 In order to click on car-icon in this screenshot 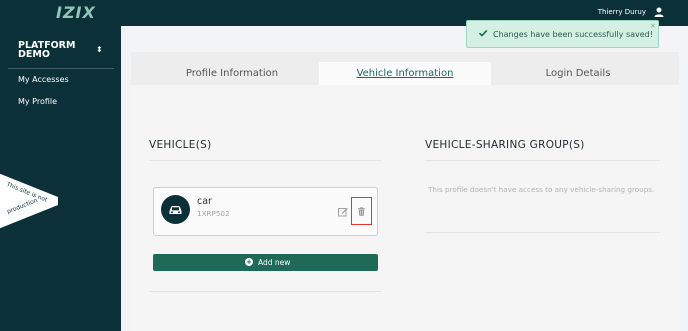, I will do `click(175, 210)`.